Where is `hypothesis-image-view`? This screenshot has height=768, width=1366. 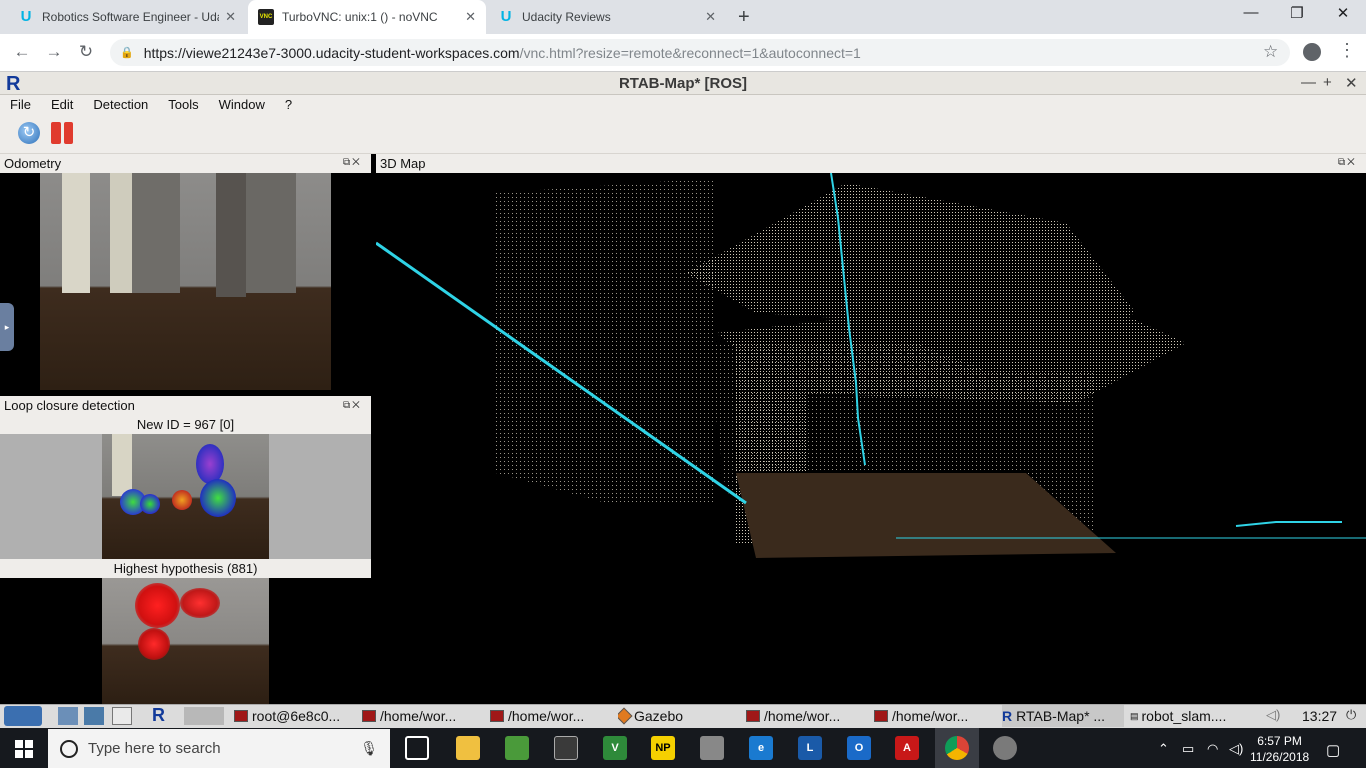
hypothesis-image-view is located at coordinates (185, 641).